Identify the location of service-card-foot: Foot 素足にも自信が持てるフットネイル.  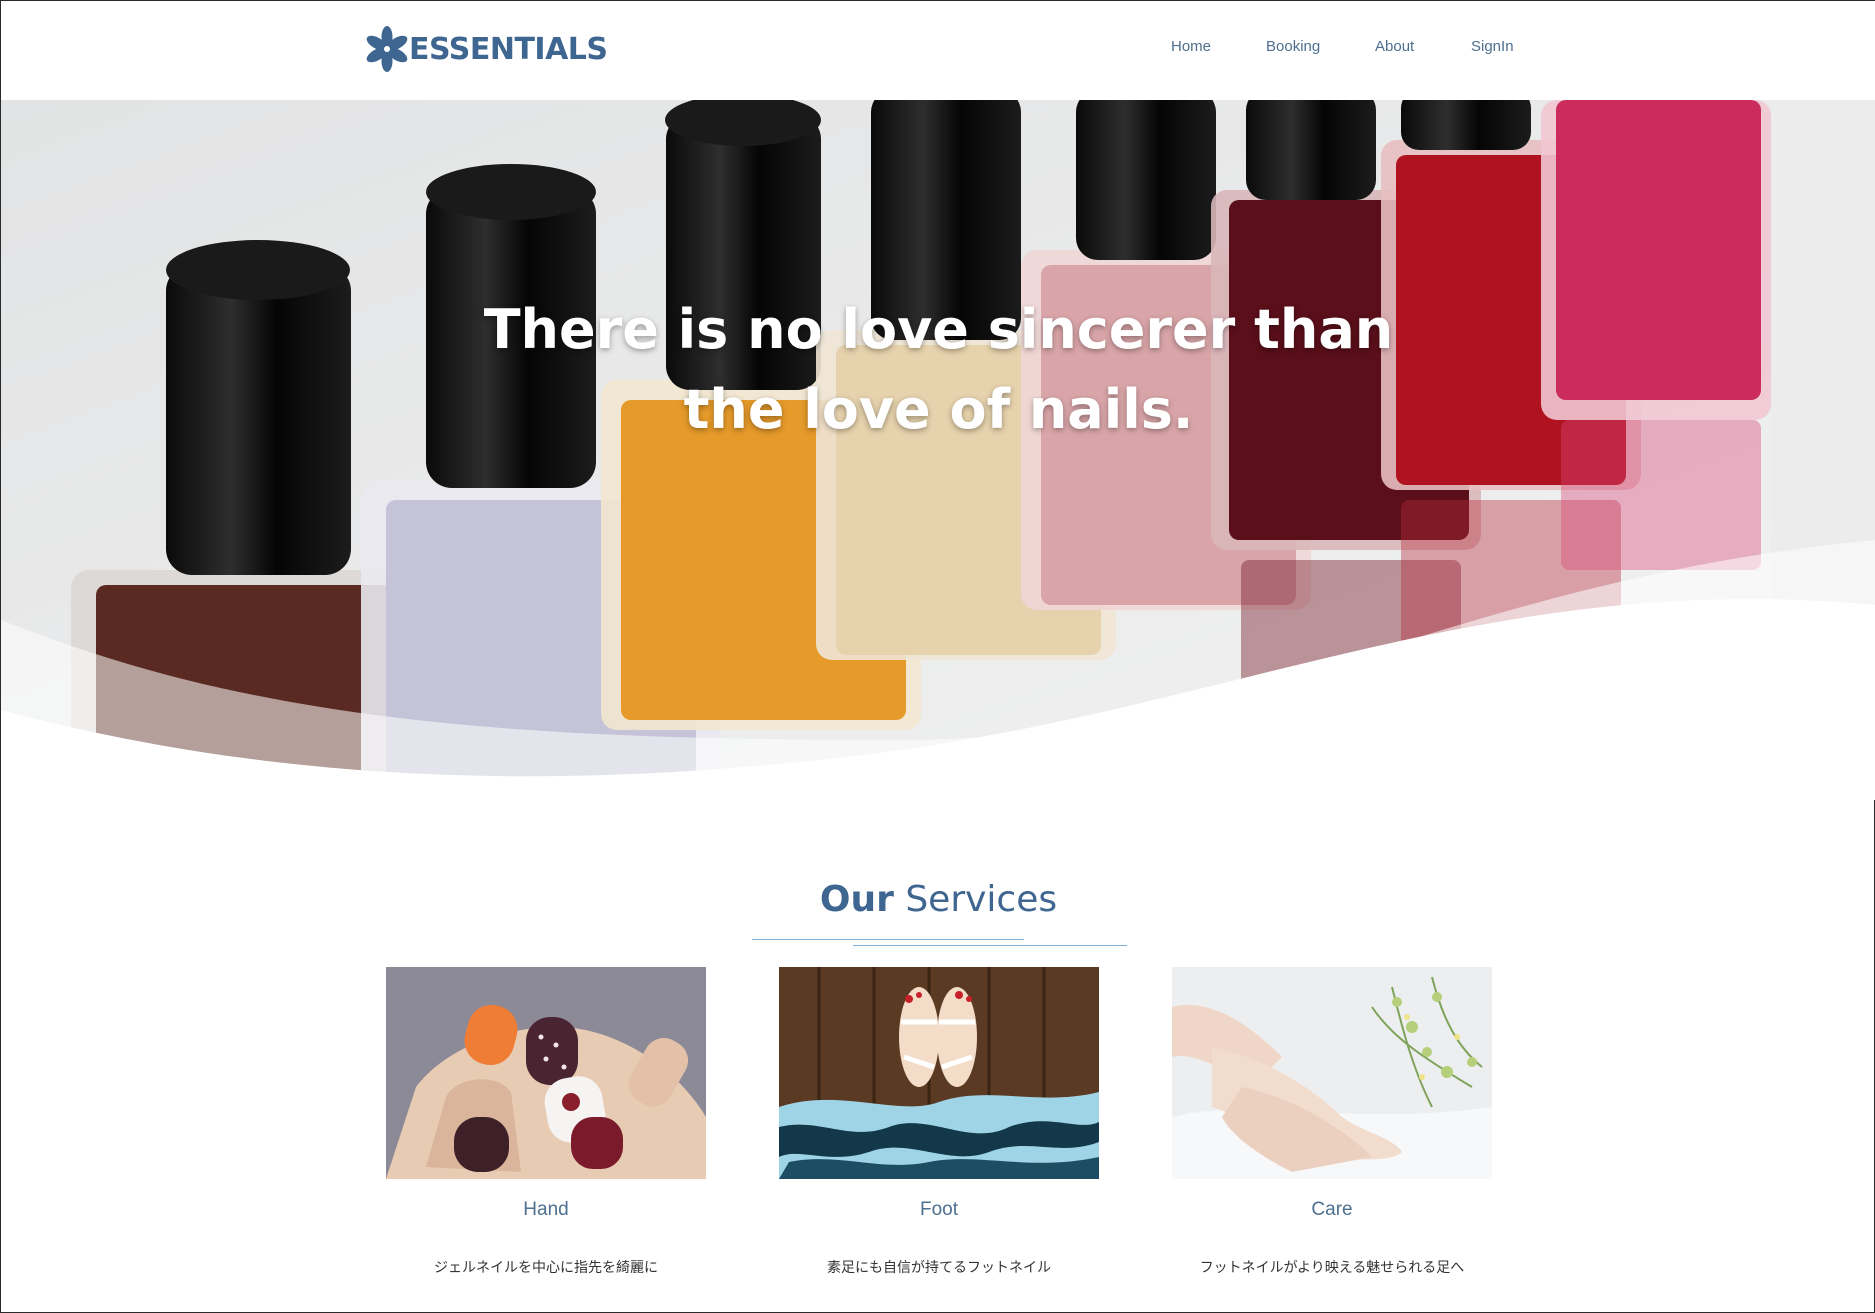
(939, 1121).